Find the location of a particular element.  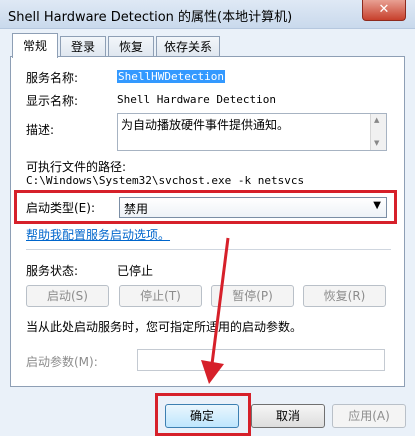

description-value: 为自动播放硬件事件提供通知。 is located at coordinates (205, 125).